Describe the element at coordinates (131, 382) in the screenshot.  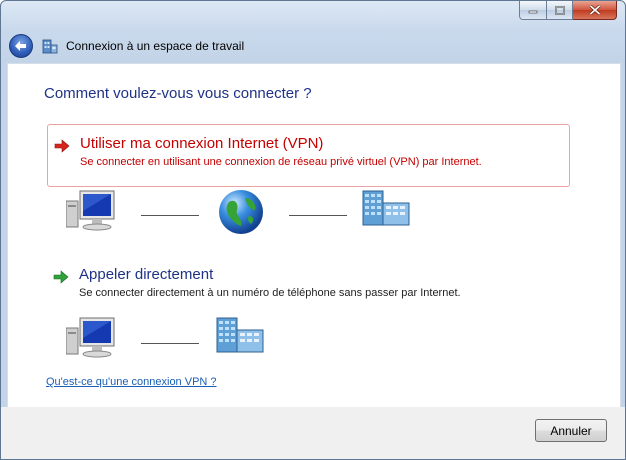
I see `vpn-help-link: Qu'est-ce qu'une connexion VPN ?` at that location.